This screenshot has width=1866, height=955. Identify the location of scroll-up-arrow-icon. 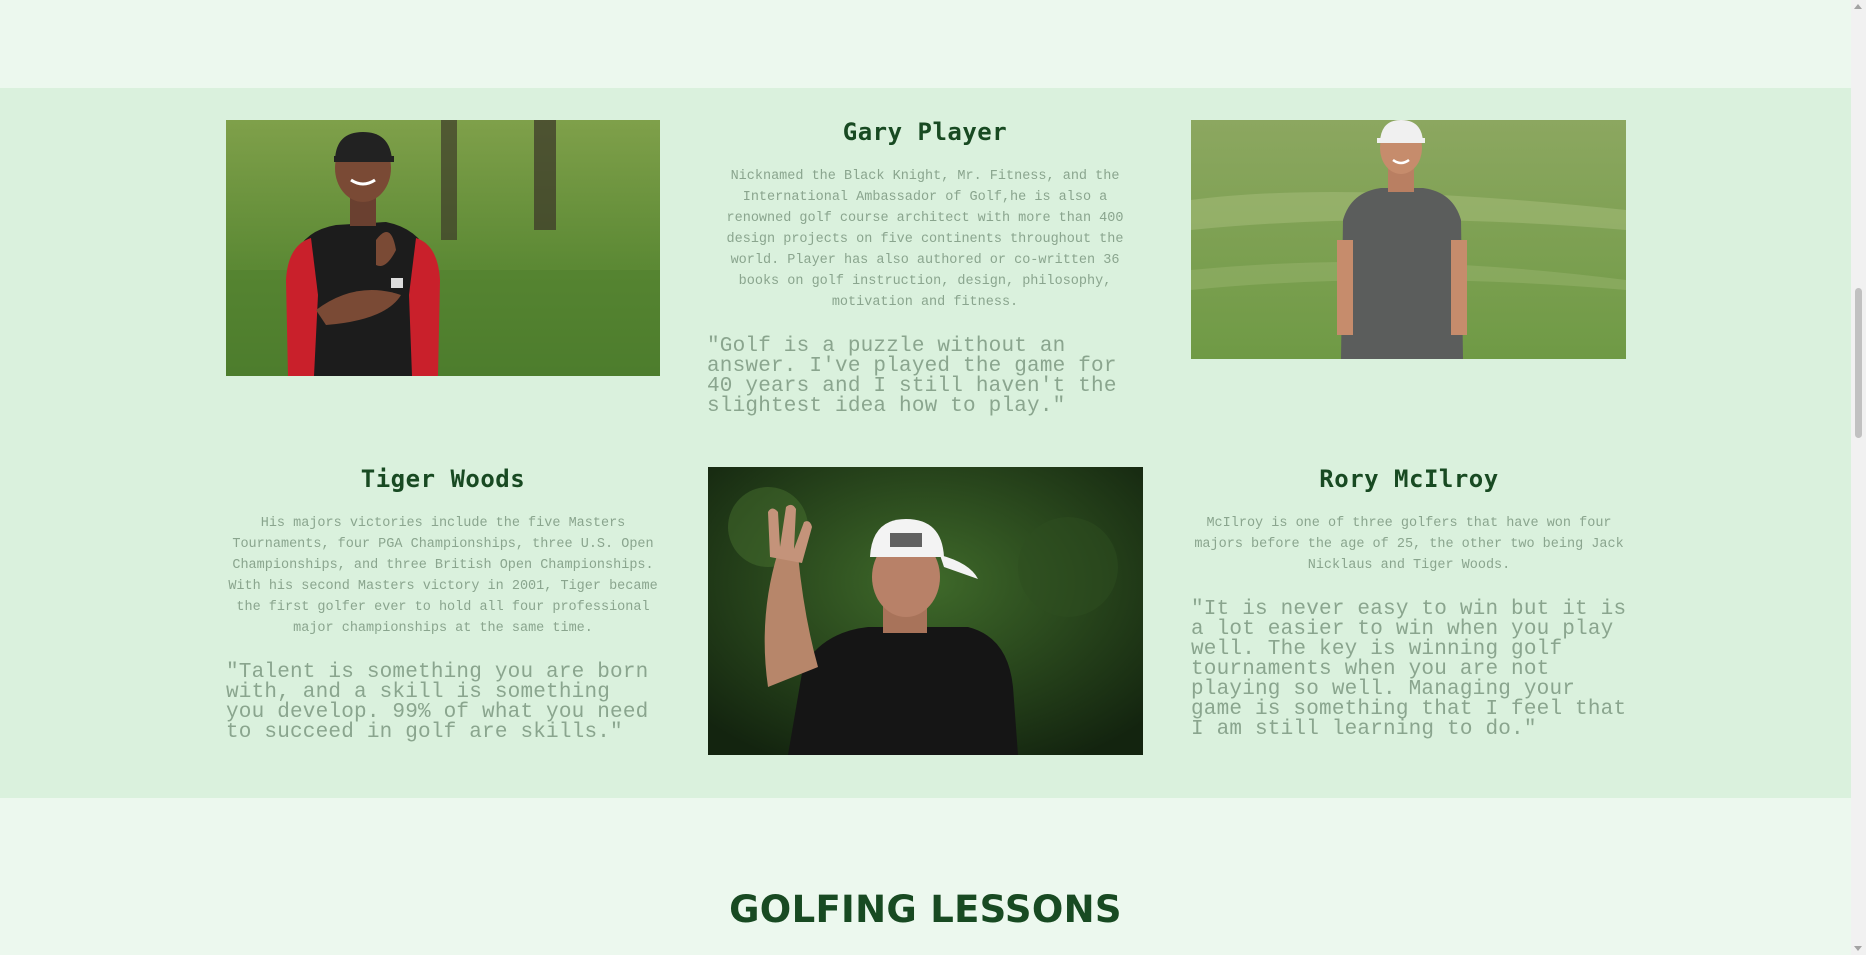
(1858, 6).